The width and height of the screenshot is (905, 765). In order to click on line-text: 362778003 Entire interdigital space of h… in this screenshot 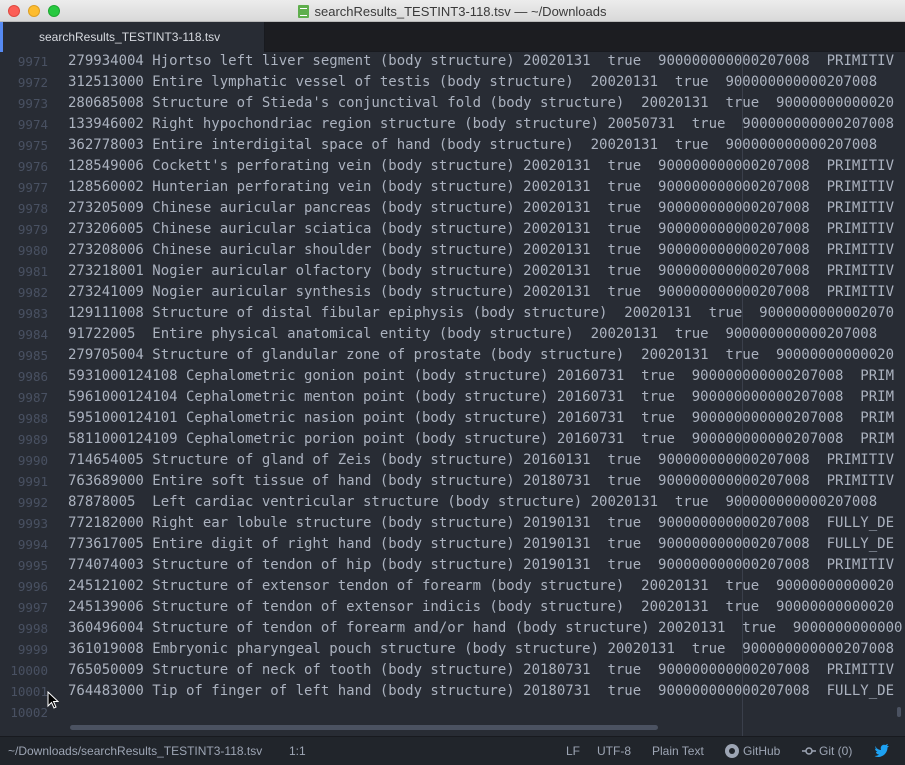, I will do `click(472, 145)`.